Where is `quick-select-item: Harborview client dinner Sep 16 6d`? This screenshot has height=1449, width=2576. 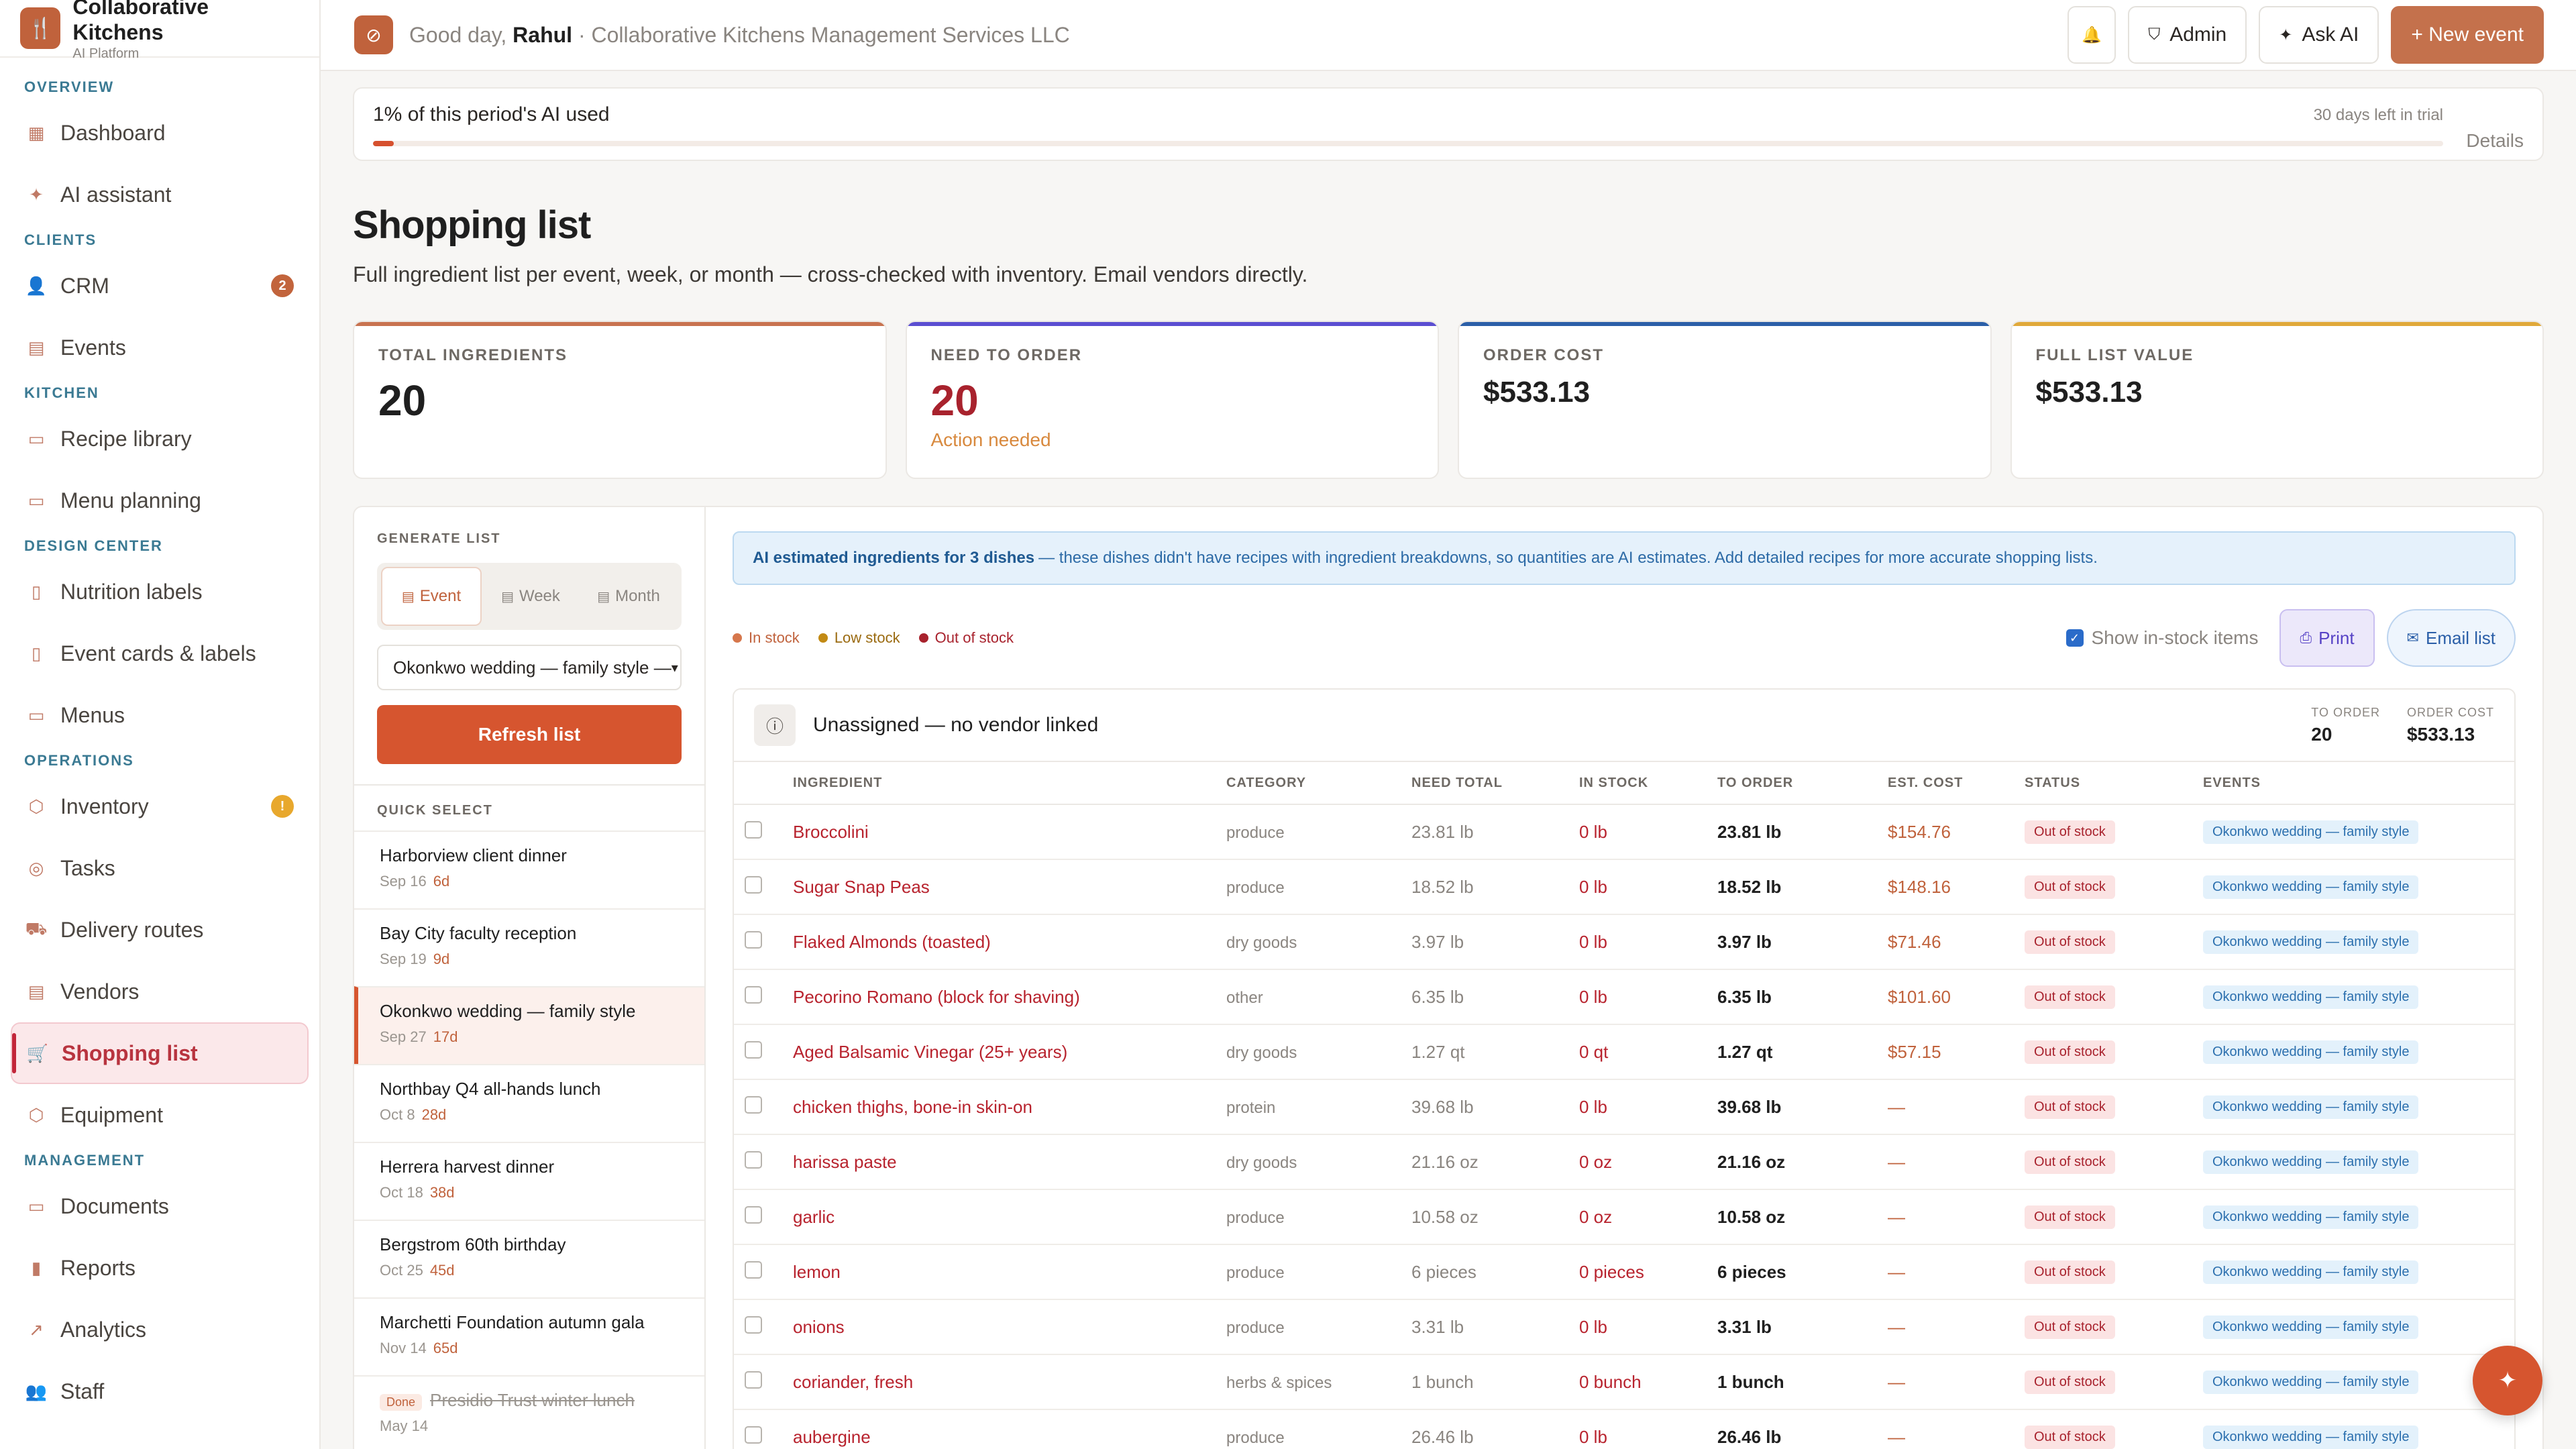
quick-select-item: Harborview client dinner Sep 16 6d is located at coordinates (529, 869).